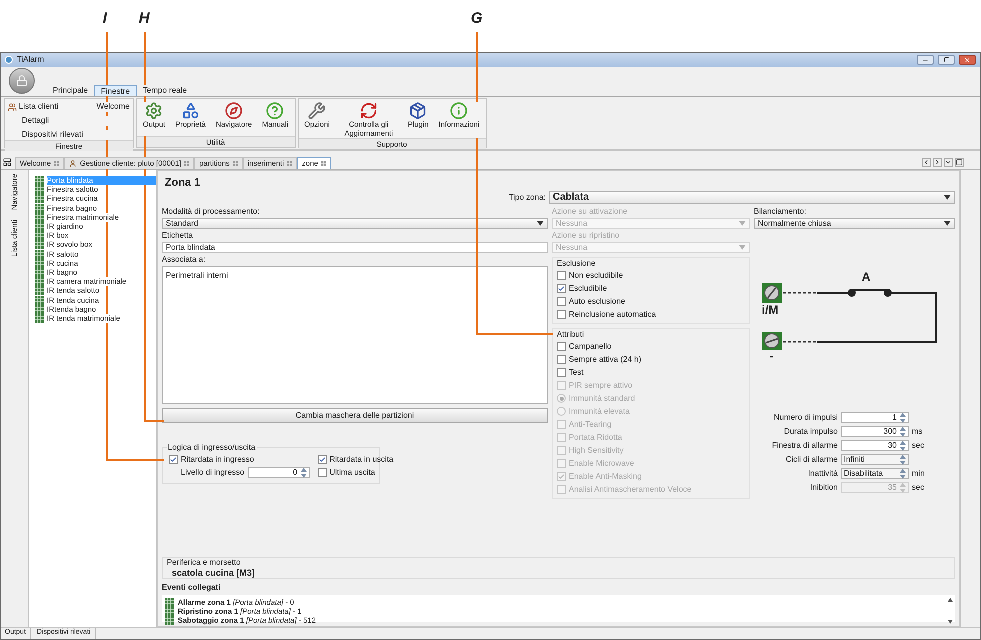 This screenshot has width=981, height=640. What do you see at coordinates (854, 223) in the screenshot?
I see `dropdown: Normalmente chiusa` at bounding box center [854, 223].